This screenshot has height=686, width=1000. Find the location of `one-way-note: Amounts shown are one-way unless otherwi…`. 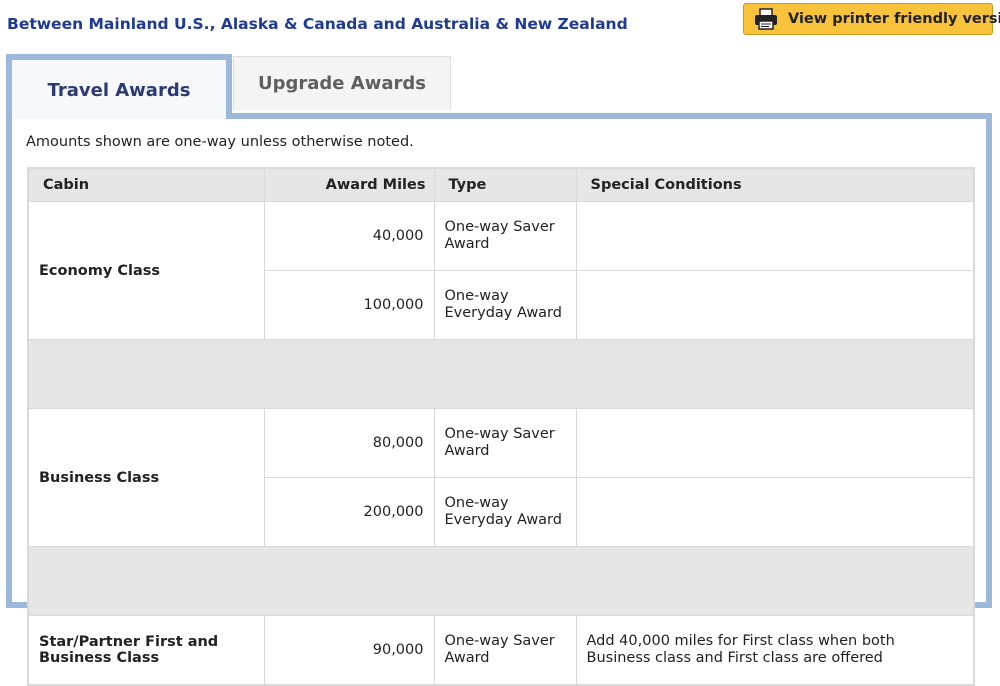

one-way-note: Amounts shown are one-way unless otherwi… is located at coordinates (220, 142).